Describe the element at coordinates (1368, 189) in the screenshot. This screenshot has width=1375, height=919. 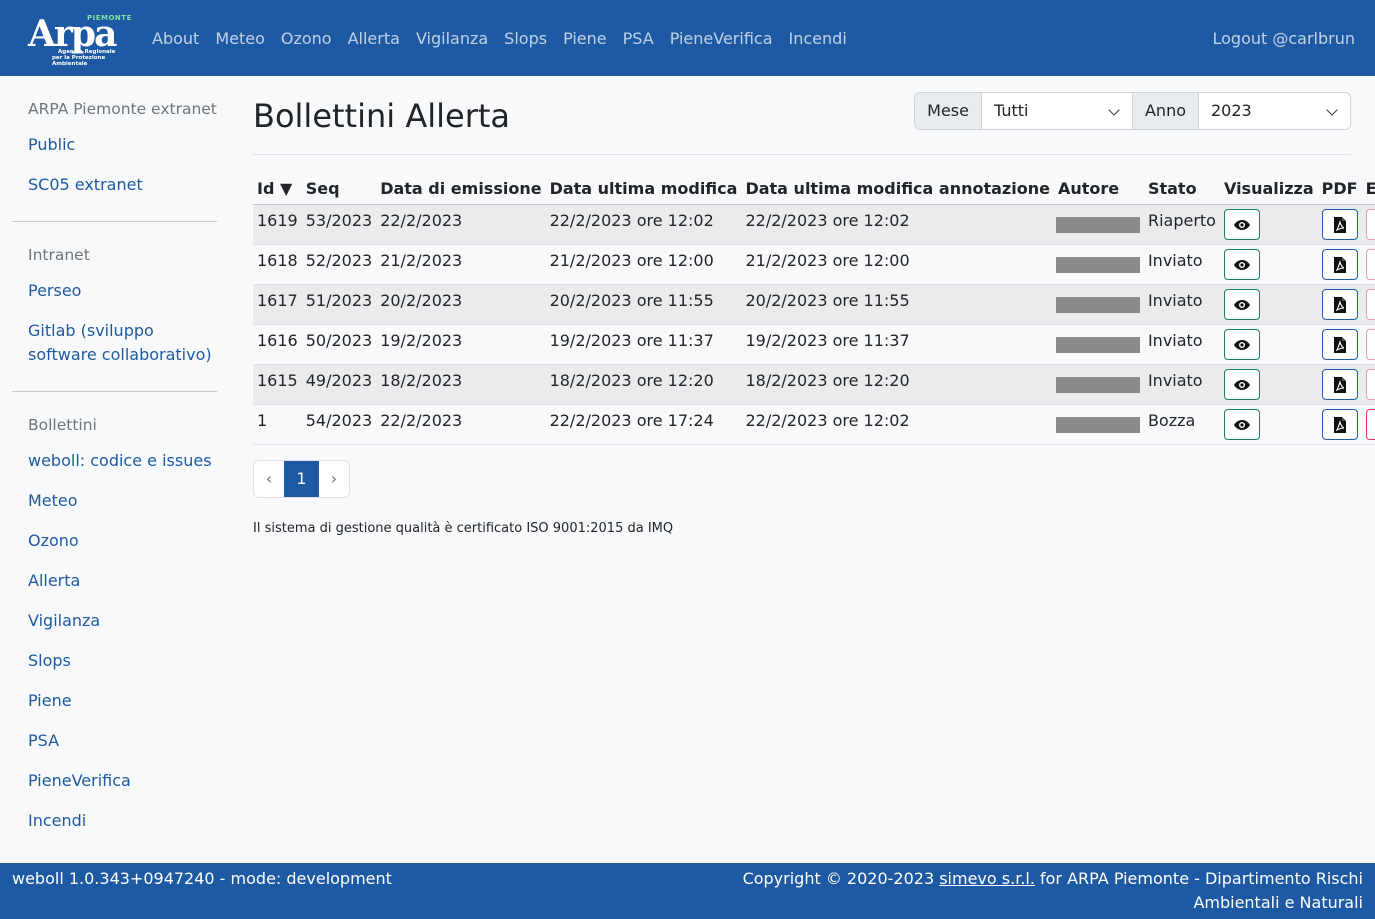
I see `column-header-elimina: Elimina` at that location.